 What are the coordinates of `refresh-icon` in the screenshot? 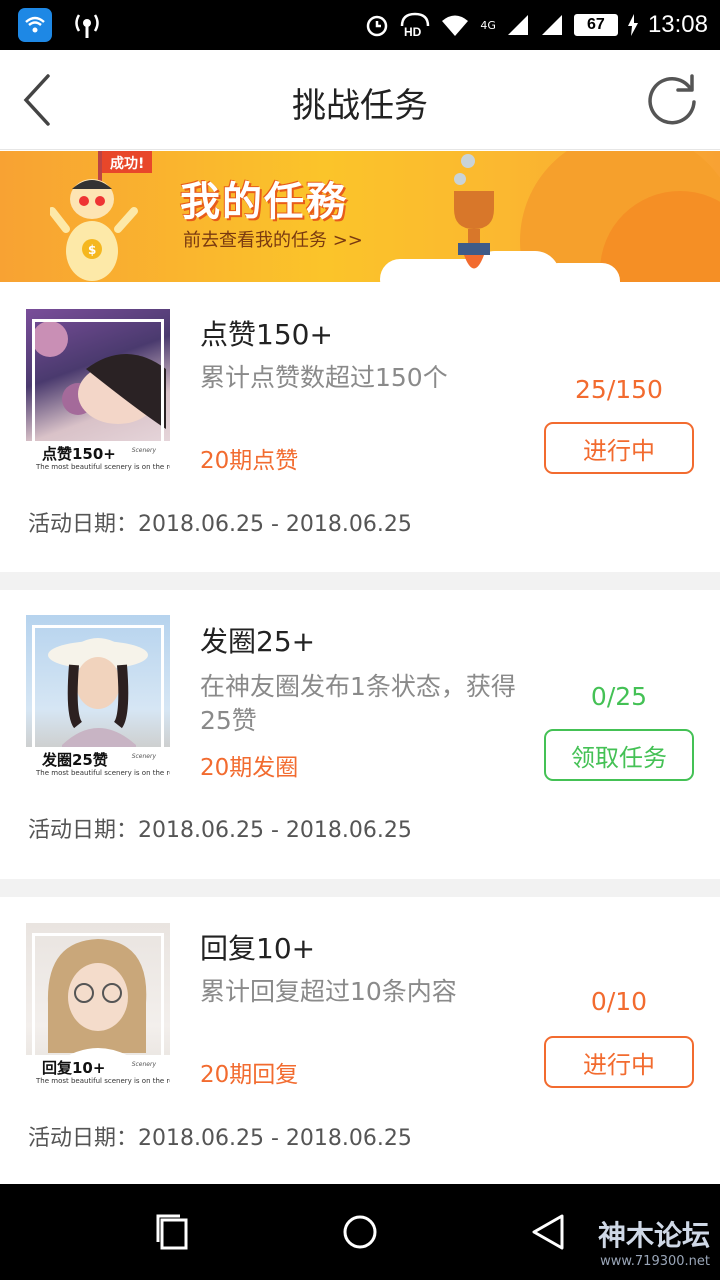 It's located at (672, 99).